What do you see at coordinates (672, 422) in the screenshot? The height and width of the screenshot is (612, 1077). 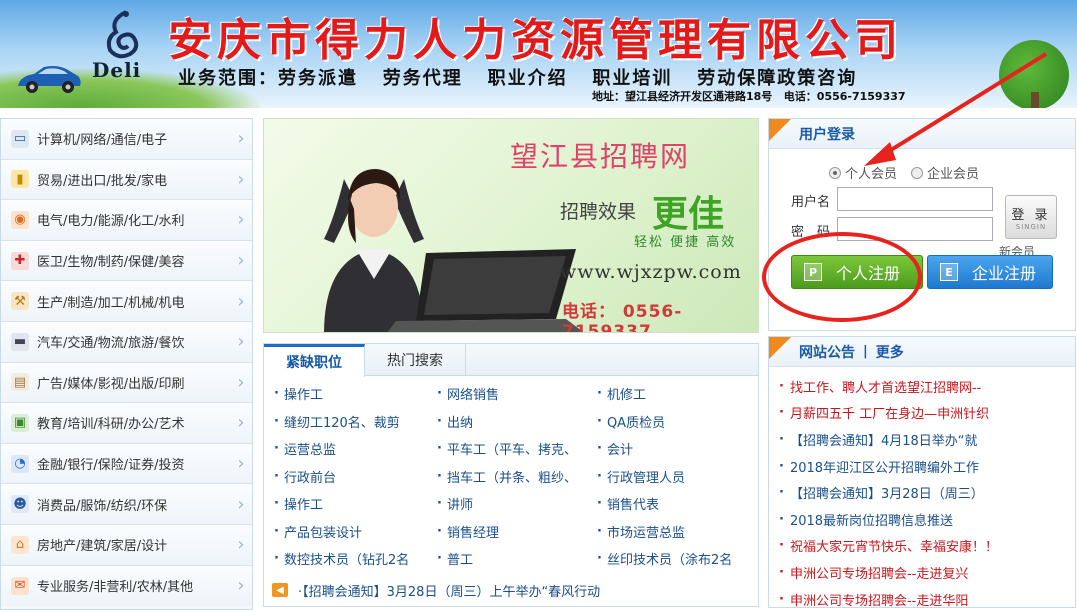 I see `job-link: QA质检员` at bounding box center [672, 422].